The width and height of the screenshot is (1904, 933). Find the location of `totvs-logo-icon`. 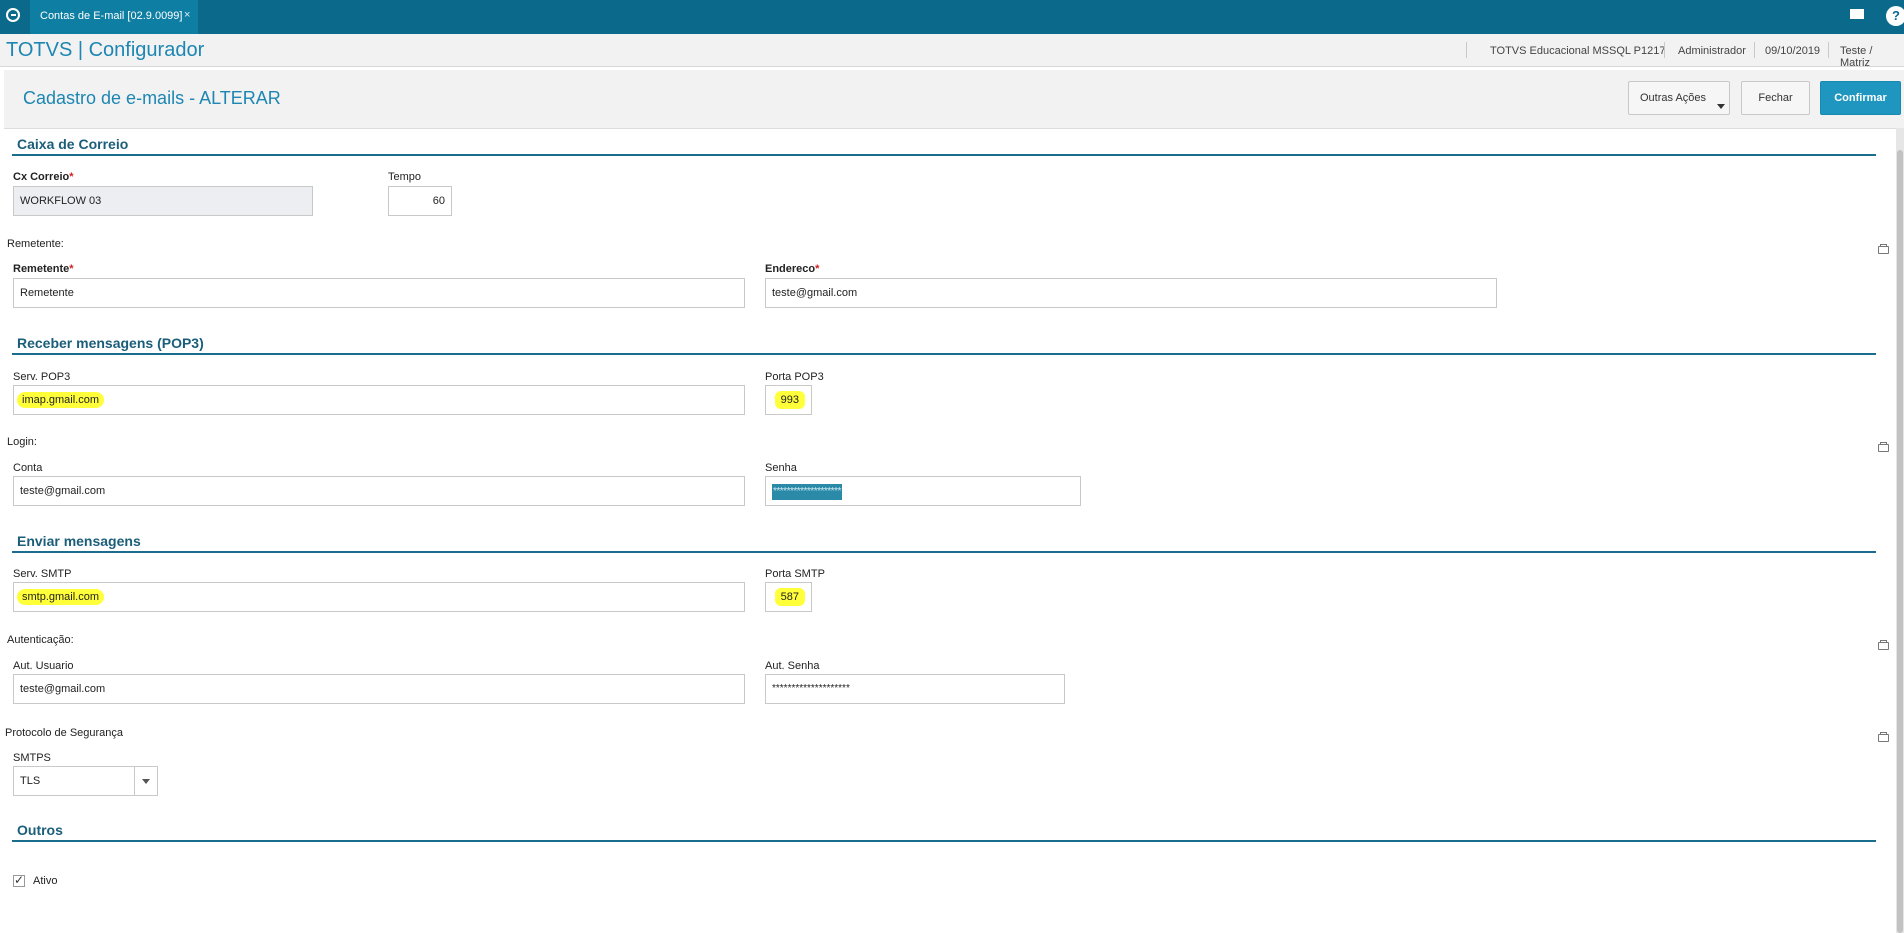

totvs-logo-icon is located at coordinates (13, 15).